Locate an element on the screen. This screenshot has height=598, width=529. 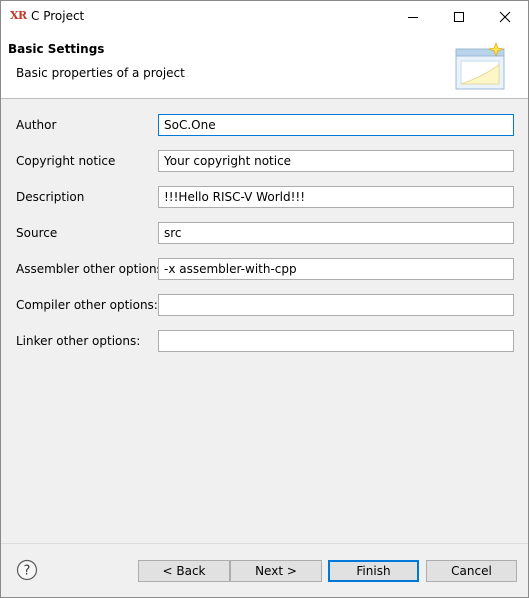
form-row-linker-options: Linker other options: is located at coordinates (264, 342).